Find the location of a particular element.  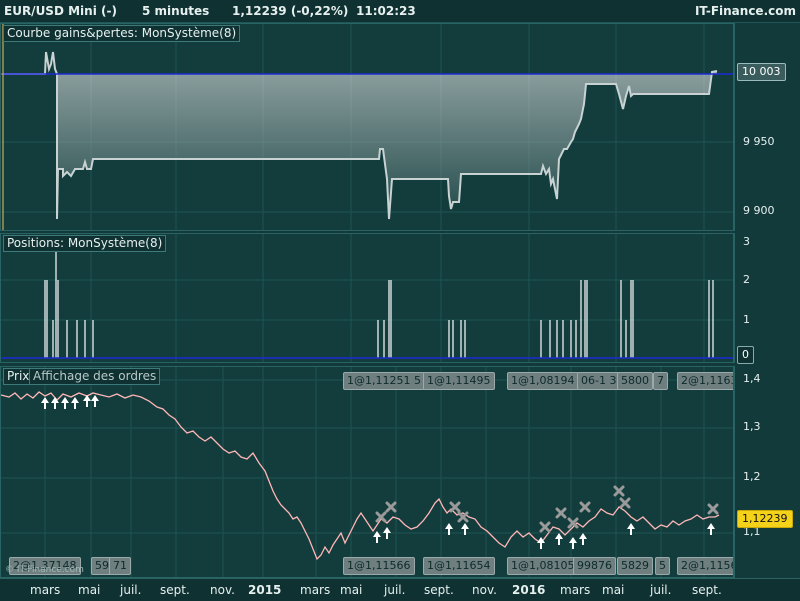

positions-current-value-badge: 0 is located at coordinates (745, 355).